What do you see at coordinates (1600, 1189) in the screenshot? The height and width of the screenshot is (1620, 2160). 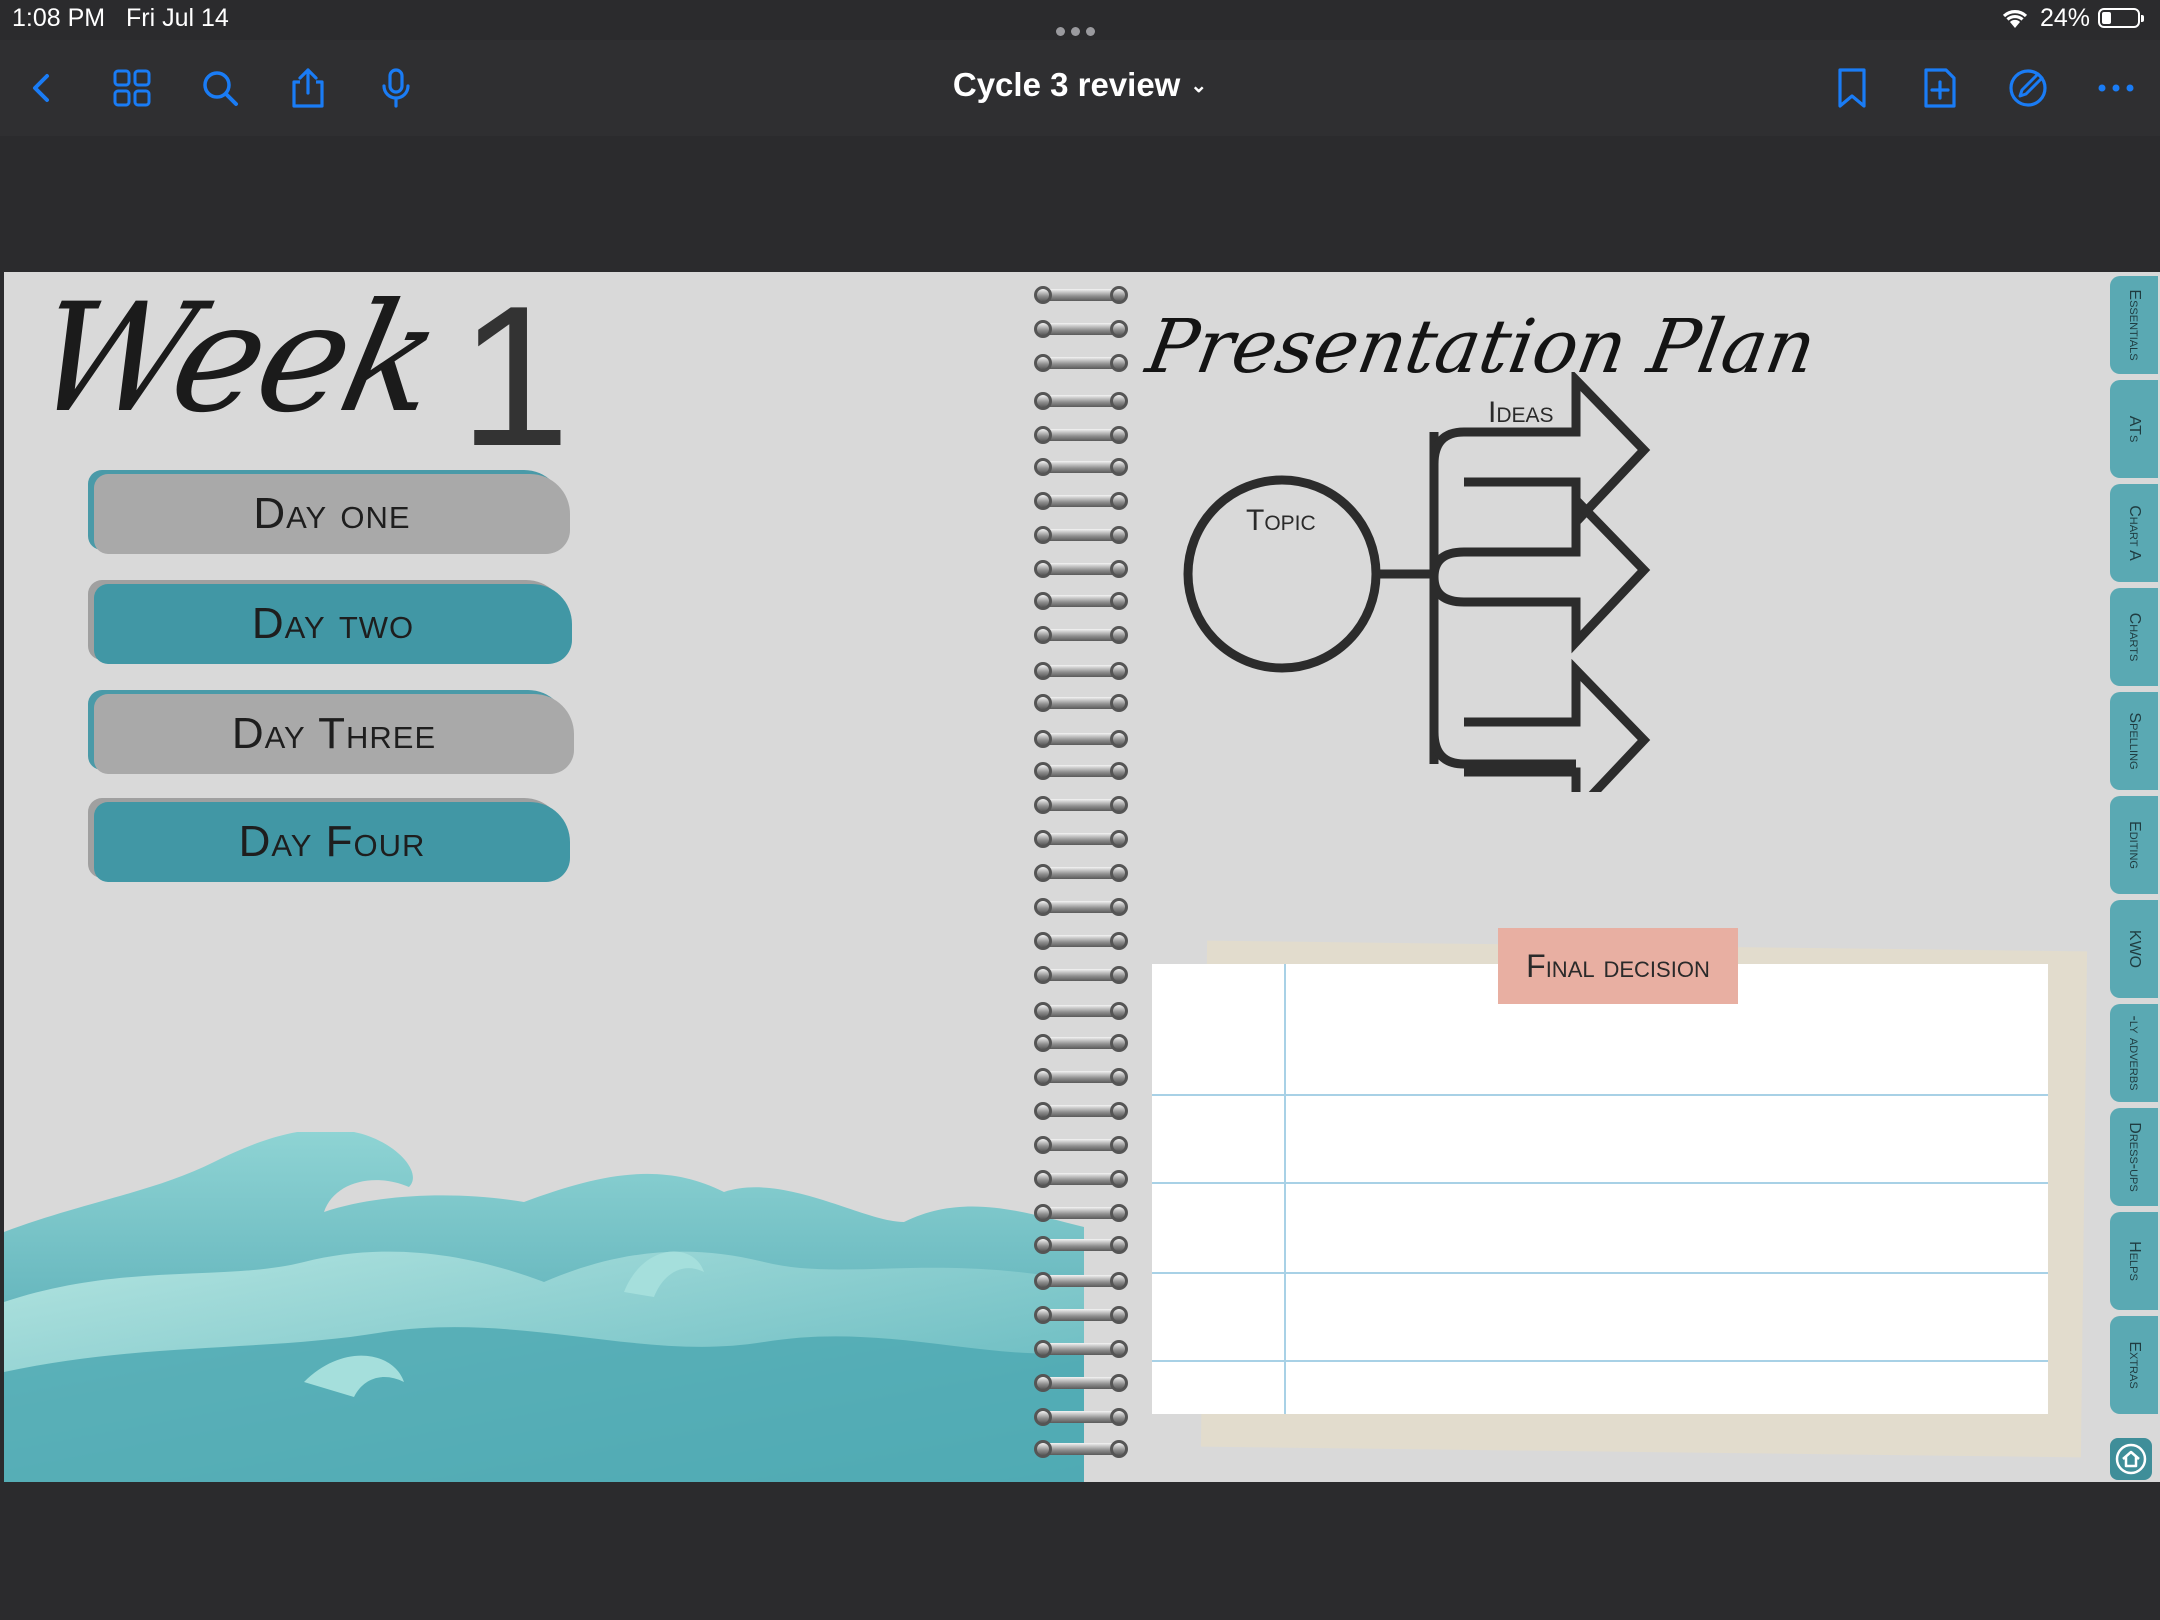 I see `final-decision-notepaper` at bounding box center [1600, 1189].